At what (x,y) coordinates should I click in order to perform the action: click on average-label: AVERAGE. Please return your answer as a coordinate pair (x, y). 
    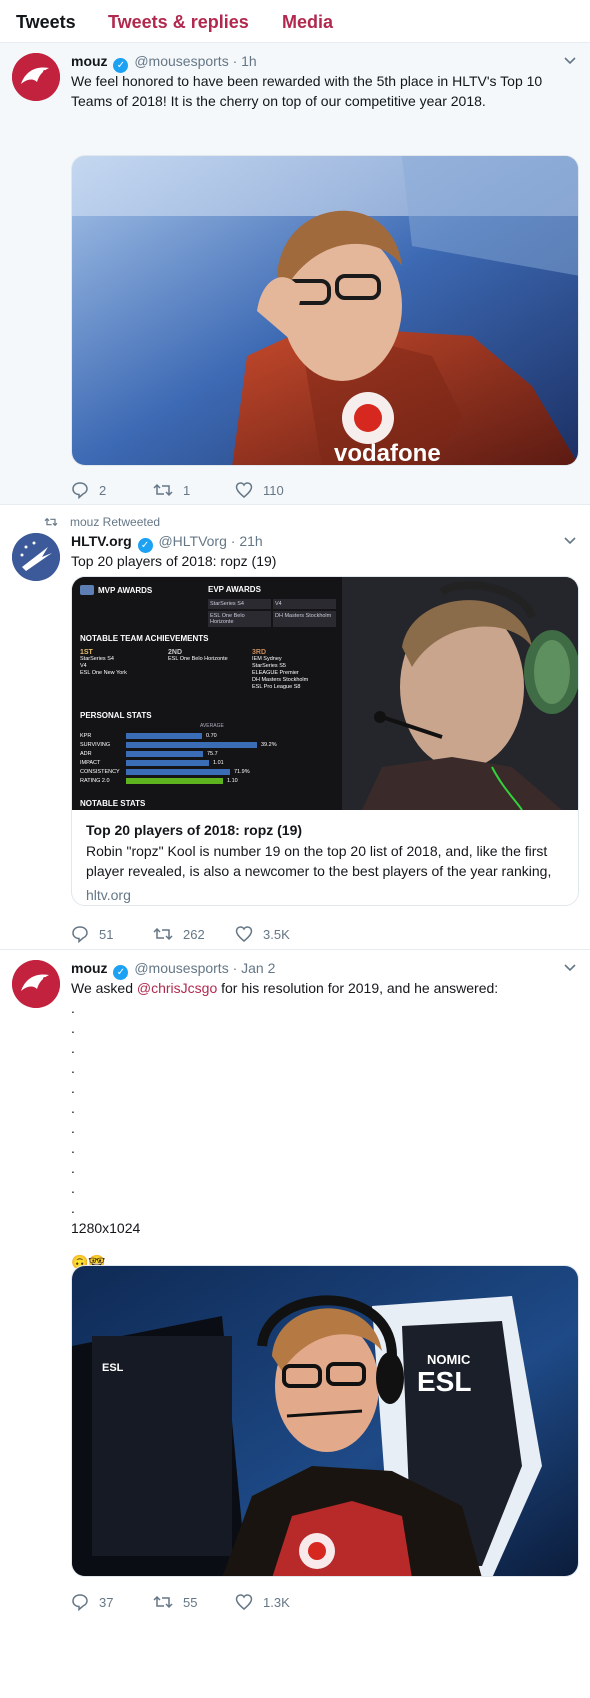
    Looking at the image, I should click on (212, 726).